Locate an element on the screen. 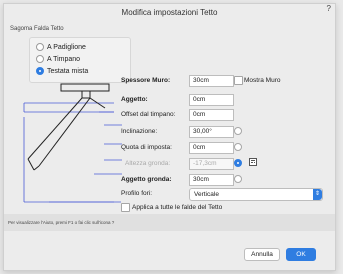 The width and height of the screenshot is (343, 274). altezza-radio-selected is located at coordinates (238, 163).